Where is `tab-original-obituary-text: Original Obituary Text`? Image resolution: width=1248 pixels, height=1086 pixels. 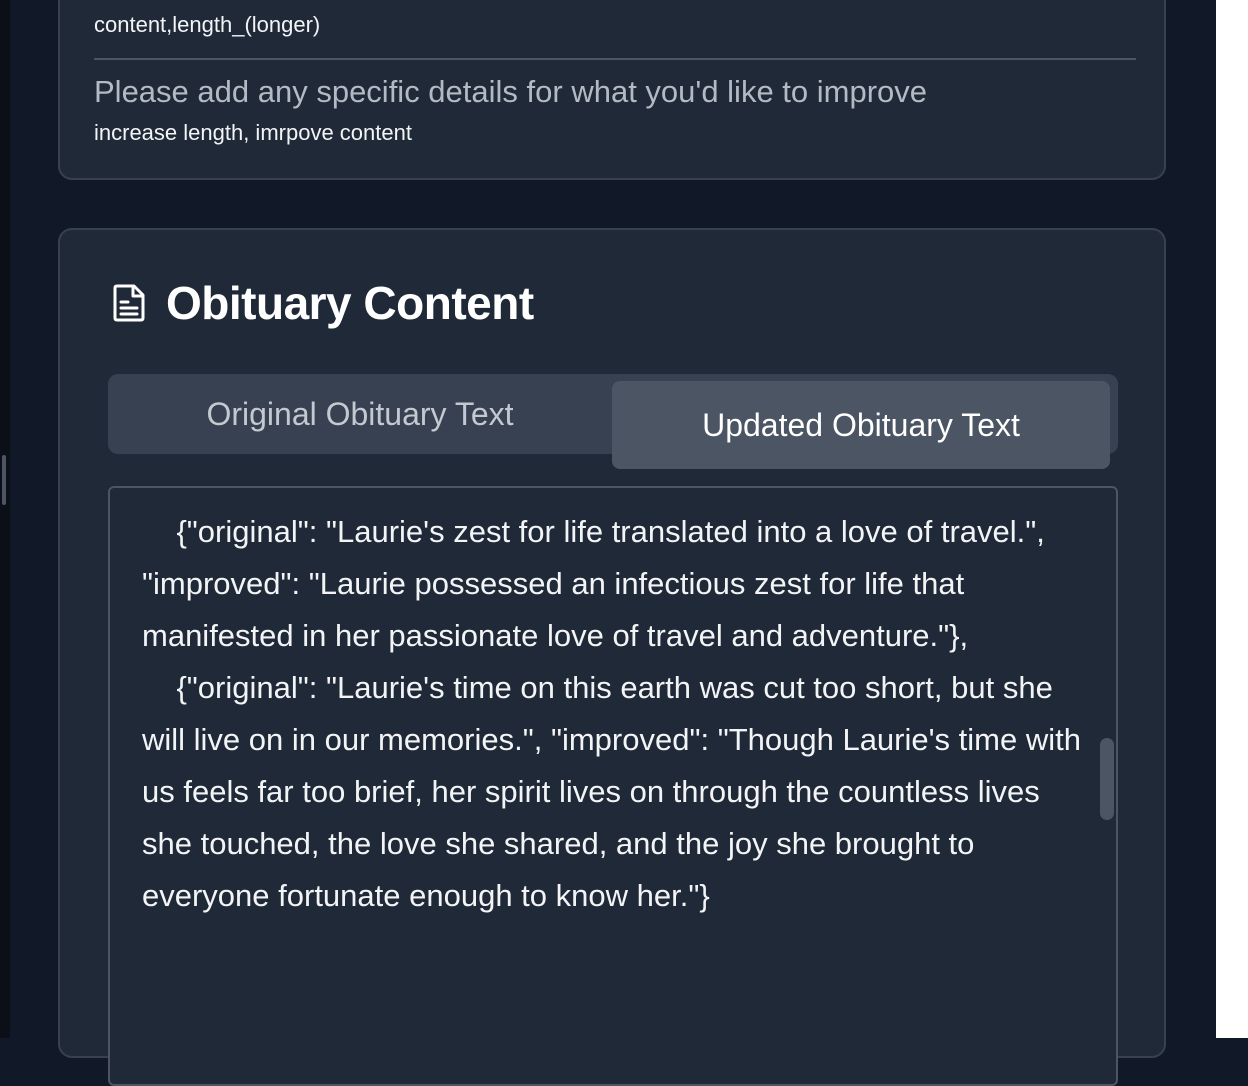
tab-original-obituary-text: Original Obituary Text is located at coordinates (360, 414).